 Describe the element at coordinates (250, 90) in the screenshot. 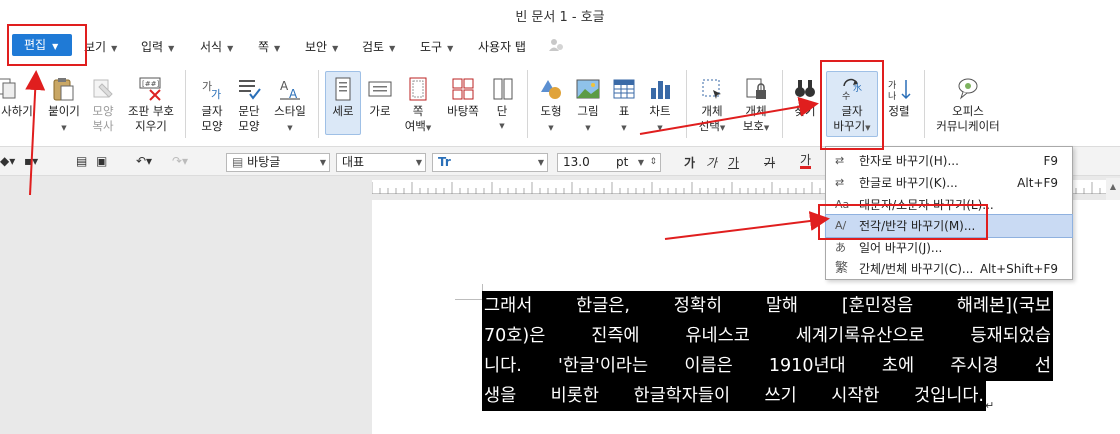

I see `para-shape-icon` at that location.